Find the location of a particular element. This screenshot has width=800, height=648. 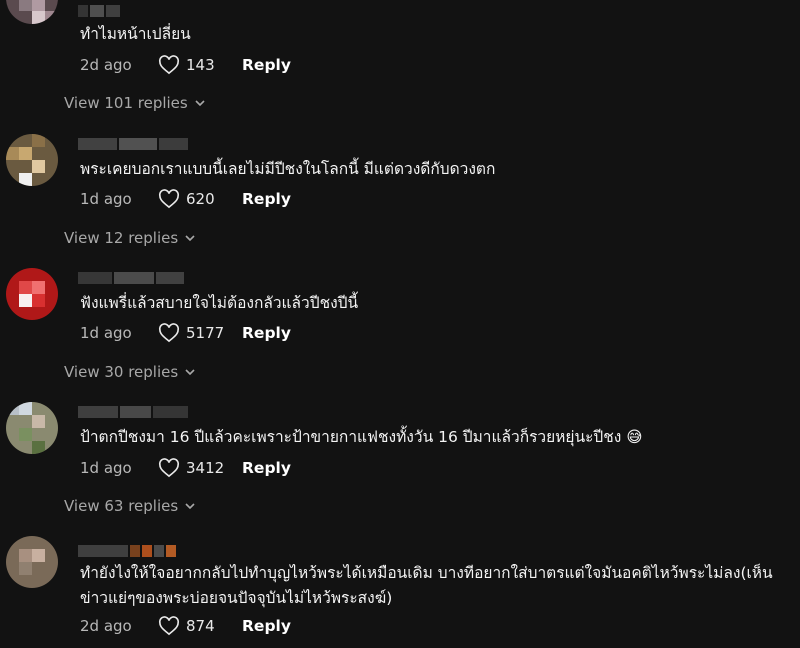

view-replies-button: View 12 replies is located at coordinates (130, 238).